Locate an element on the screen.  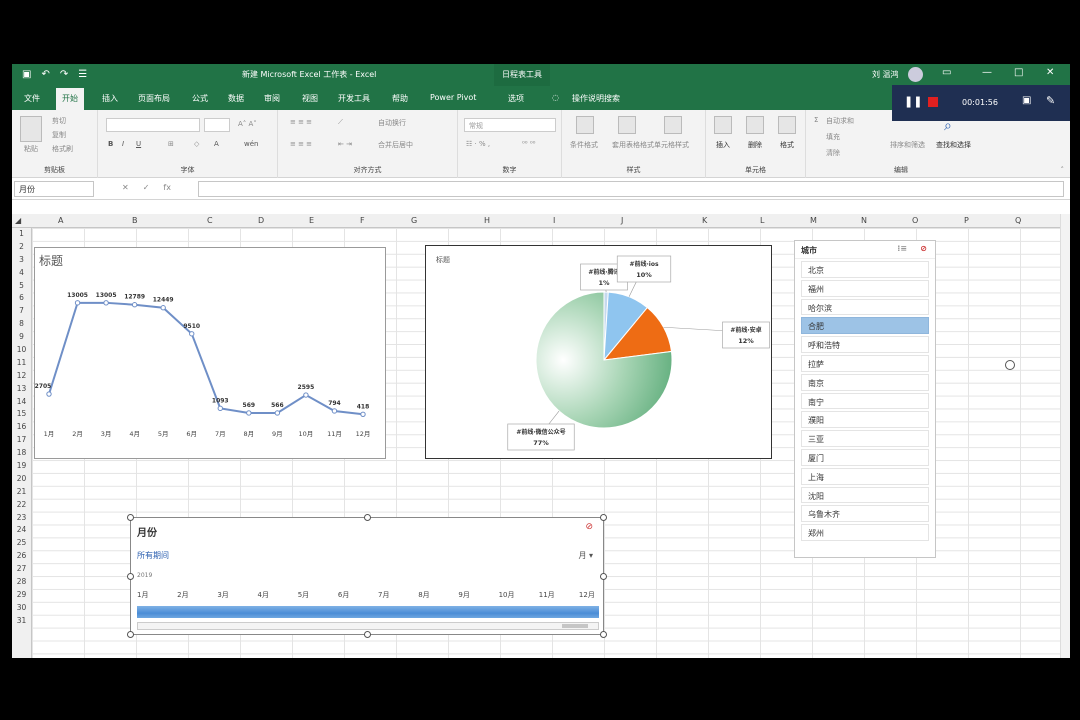
column-header: F is located at coordinates (362, 220).